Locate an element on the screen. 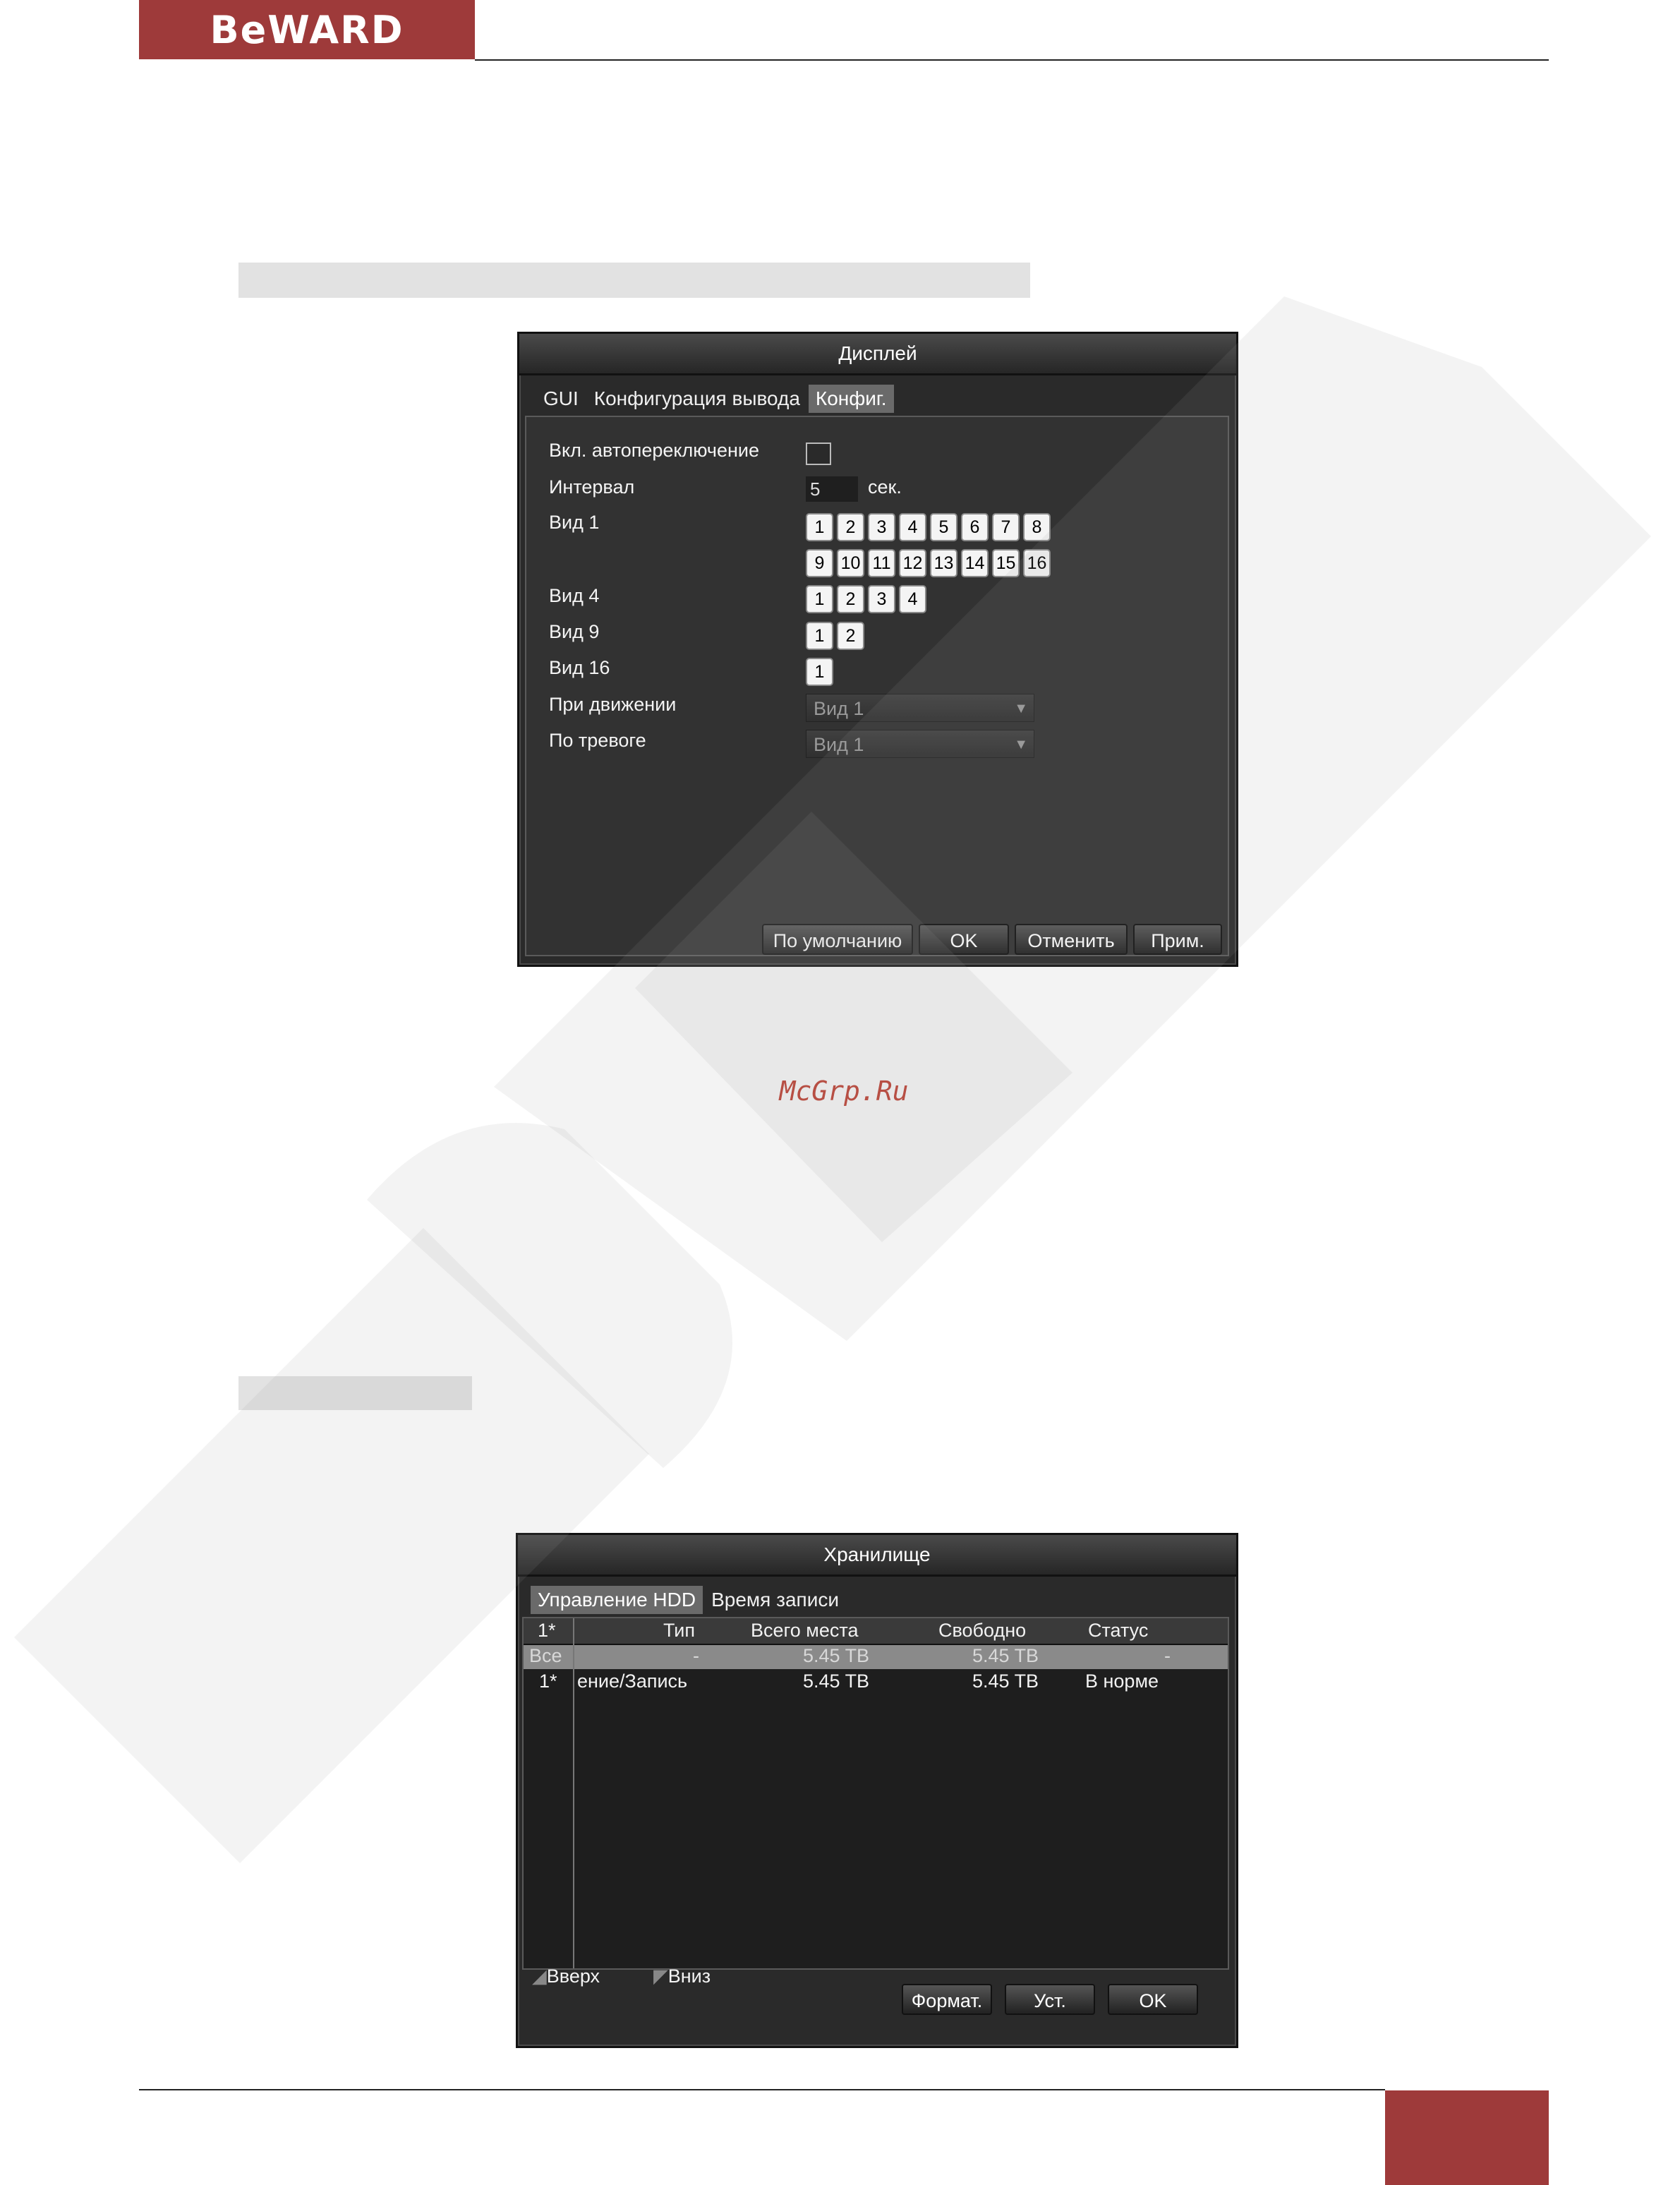  table-row-selected is located at coordinates (876, 1657).